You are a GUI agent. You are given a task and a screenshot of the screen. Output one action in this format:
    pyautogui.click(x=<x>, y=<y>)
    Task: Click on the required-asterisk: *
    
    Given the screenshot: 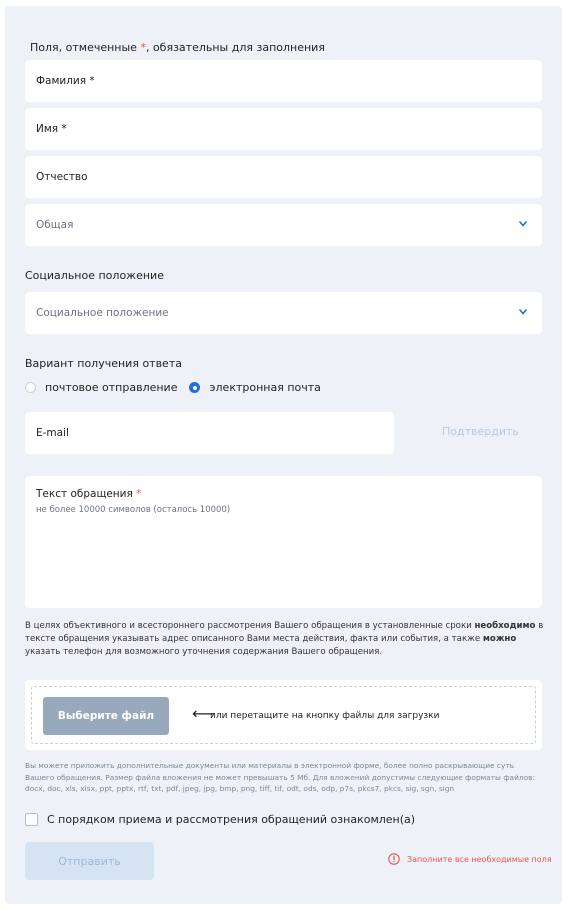 What is the action you would take?
    pyautogui.click(x=139, y=494)
    